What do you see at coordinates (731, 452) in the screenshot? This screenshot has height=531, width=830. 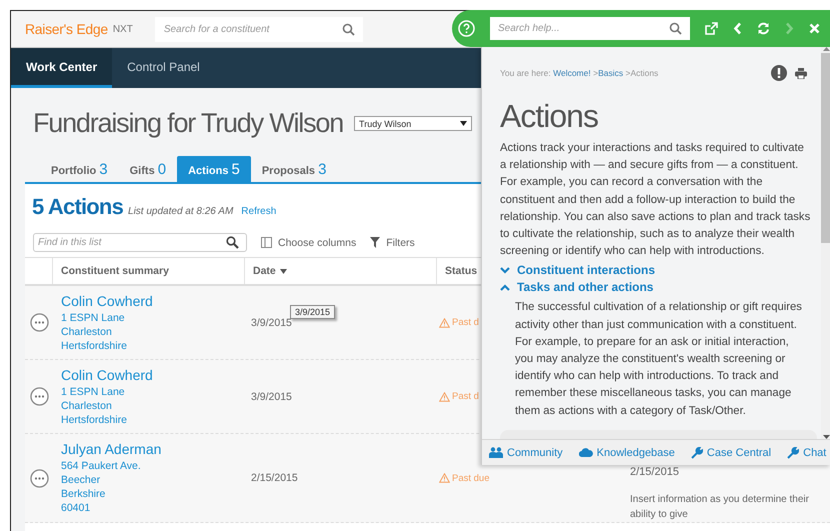 I see `footer-link: Case Central` at bounding box center [731, 452].